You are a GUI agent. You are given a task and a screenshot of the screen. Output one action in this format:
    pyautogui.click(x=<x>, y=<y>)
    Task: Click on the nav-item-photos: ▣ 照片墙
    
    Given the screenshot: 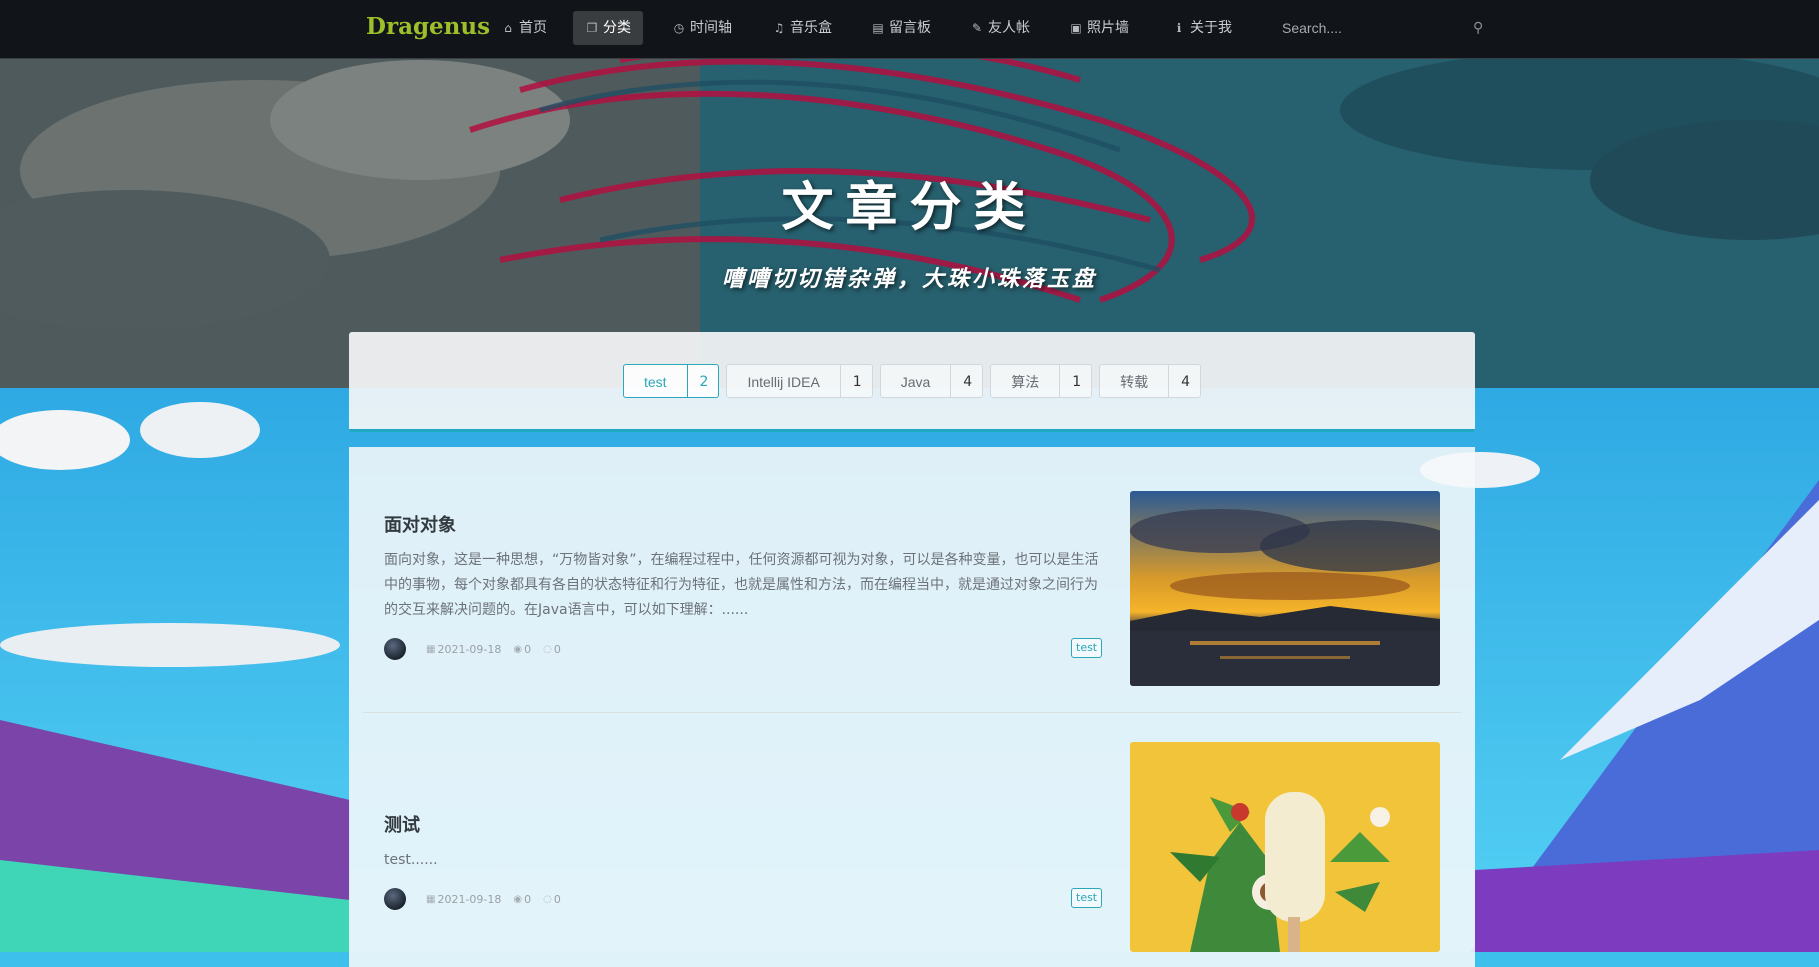 What is the action you would take?
    pyautogui.click(x=1099, y=28)
    